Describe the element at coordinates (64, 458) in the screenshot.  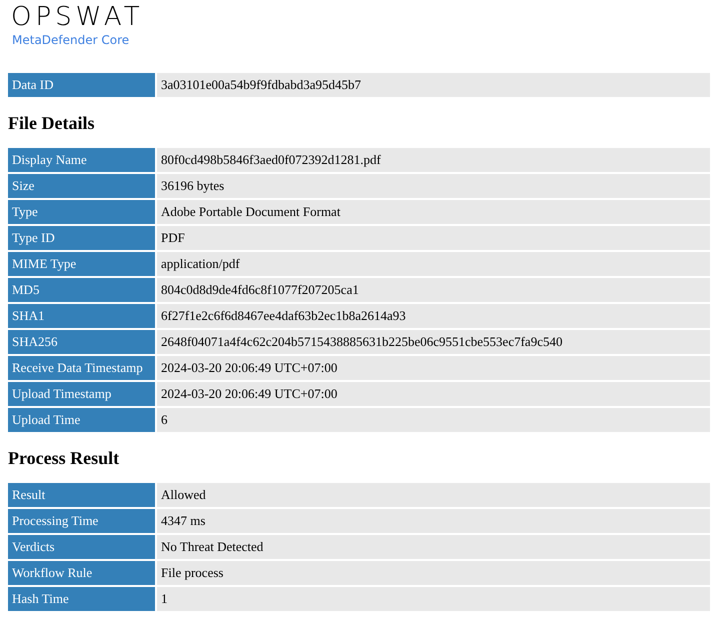
I see `section-heading: Process Result` at that location.